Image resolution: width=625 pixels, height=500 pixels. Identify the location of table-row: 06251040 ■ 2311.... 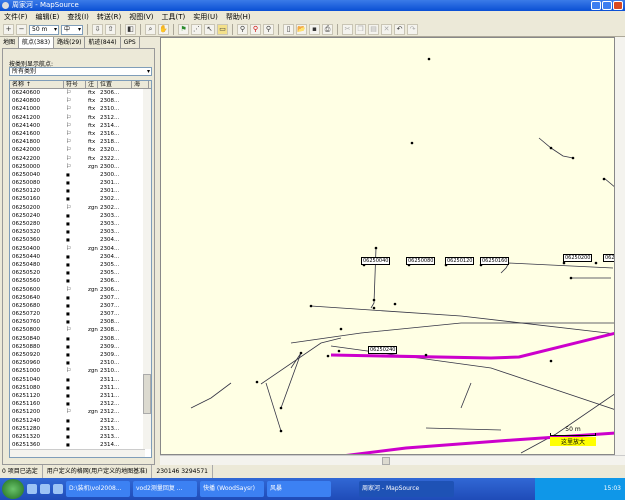
(80, 380).